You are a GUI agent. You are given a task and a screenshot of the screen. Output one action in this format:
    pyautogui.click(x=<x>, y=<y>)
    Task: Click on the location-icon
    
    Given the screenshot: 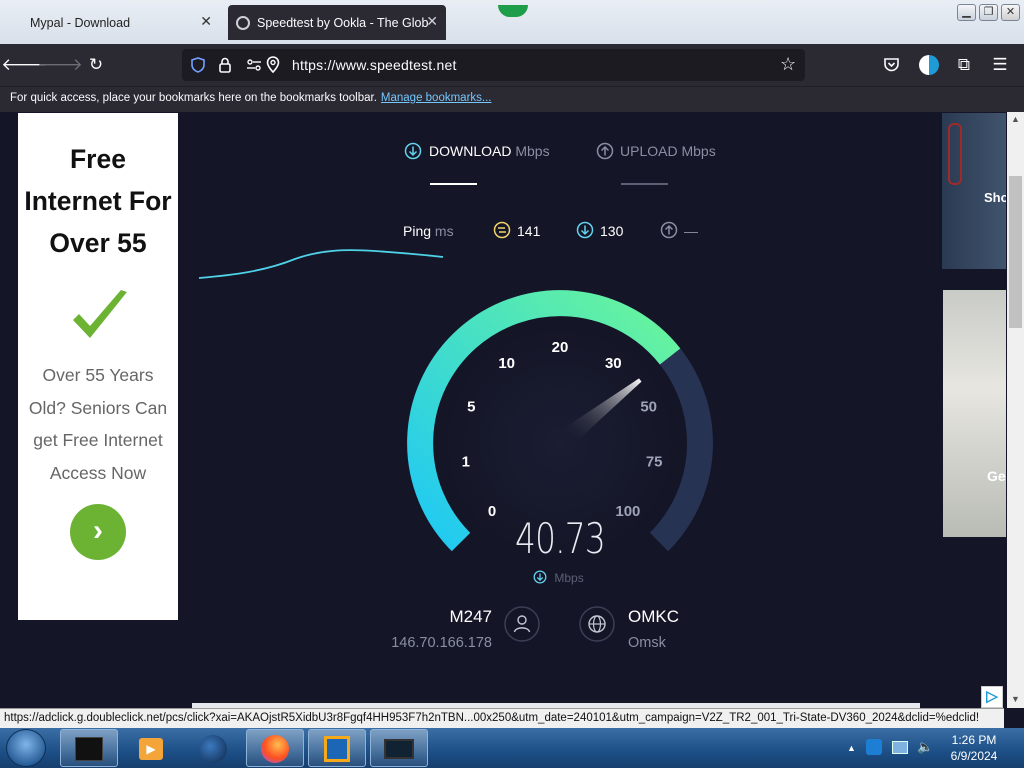 What is the action you would take?
    pyautogui.click(x=273, y=65)
    